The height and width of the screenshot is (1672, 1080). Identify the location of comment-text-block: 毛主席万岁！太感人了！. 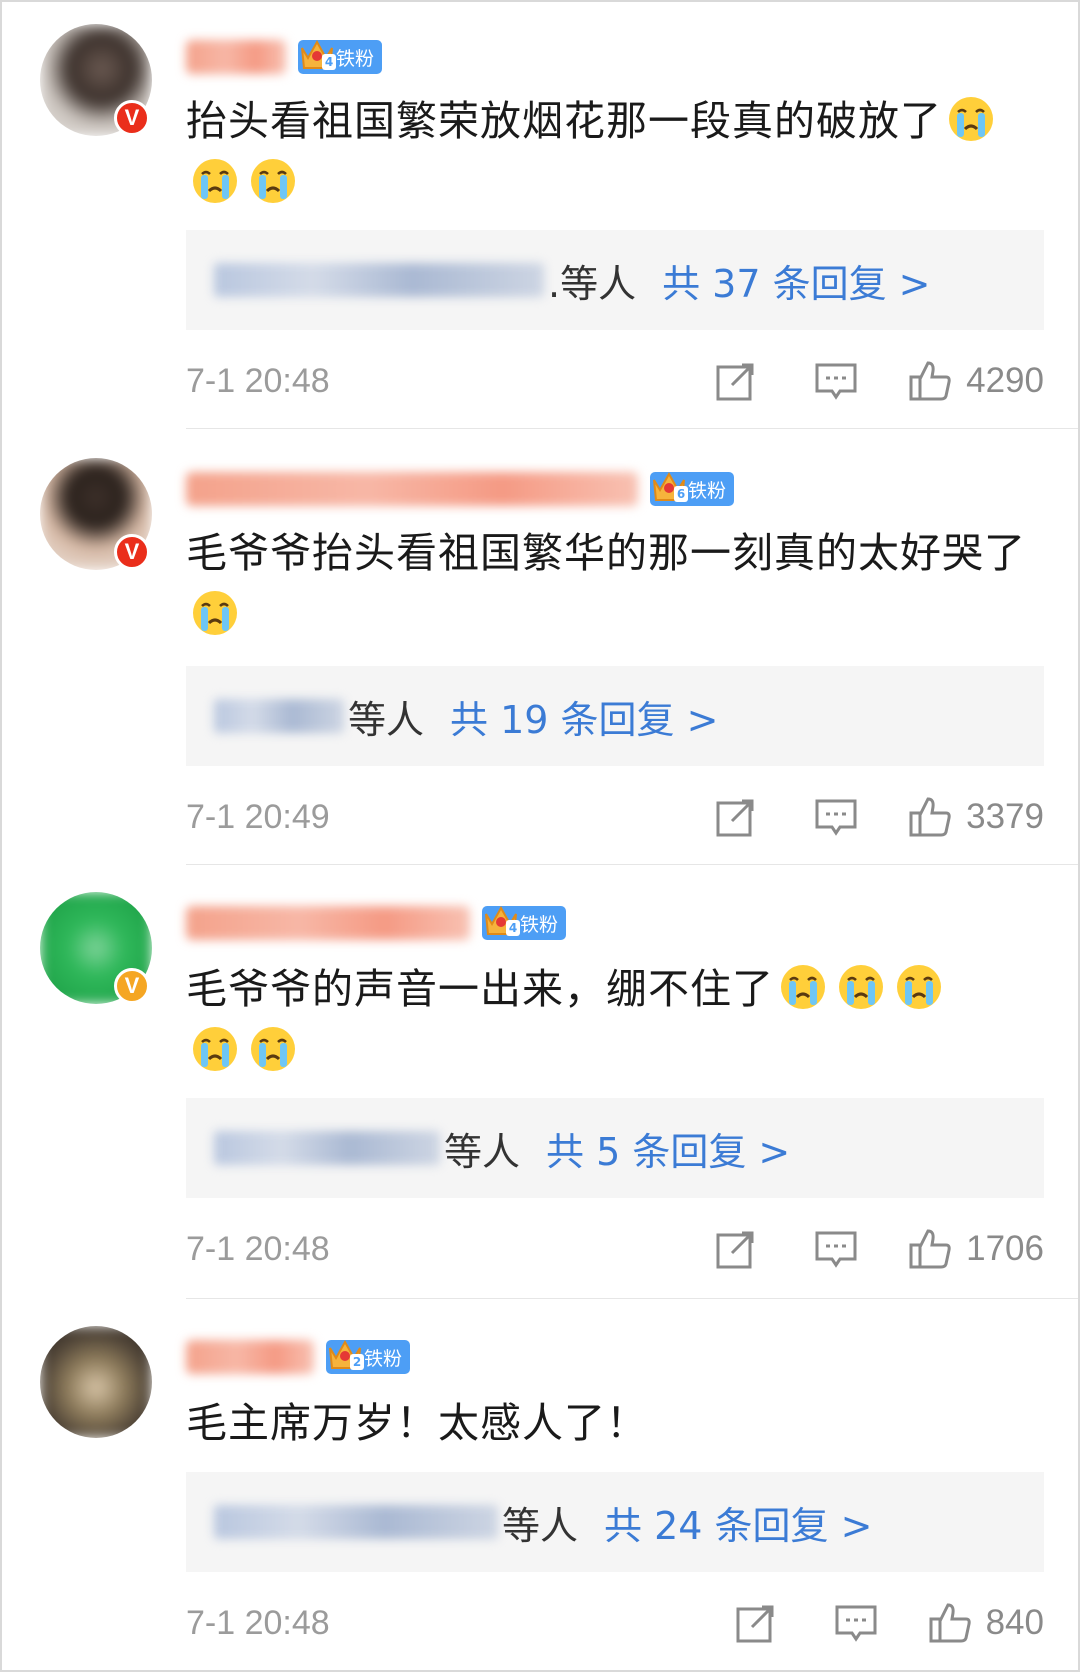
(619, 1423).